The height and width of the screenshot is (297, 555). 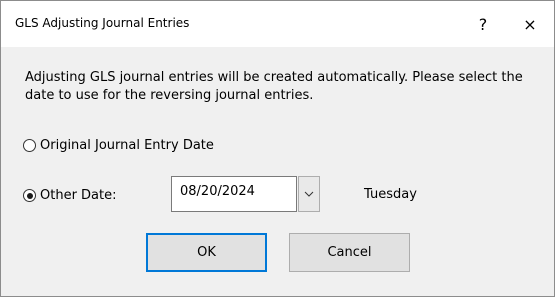 I want to click on other-date-label: Other Date:, so click(x=78, y=195).